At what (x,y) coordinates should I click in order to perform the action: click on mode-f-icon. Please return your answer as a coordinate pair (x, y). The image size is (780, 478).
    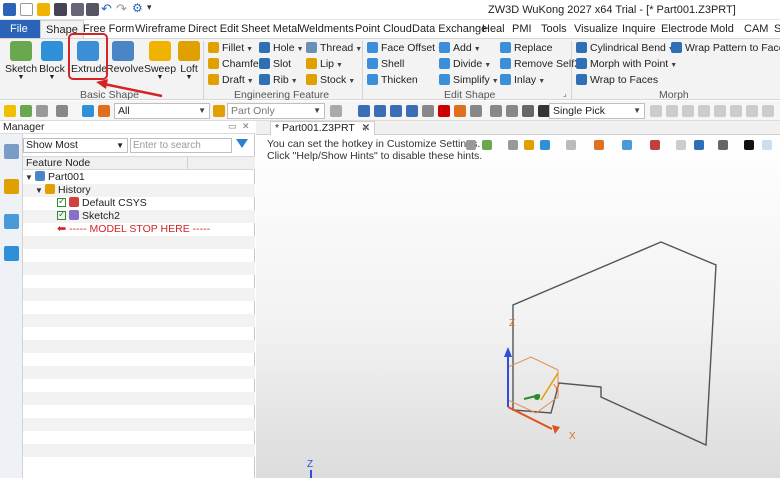
    Looking at the image, I should click on (444, 111).